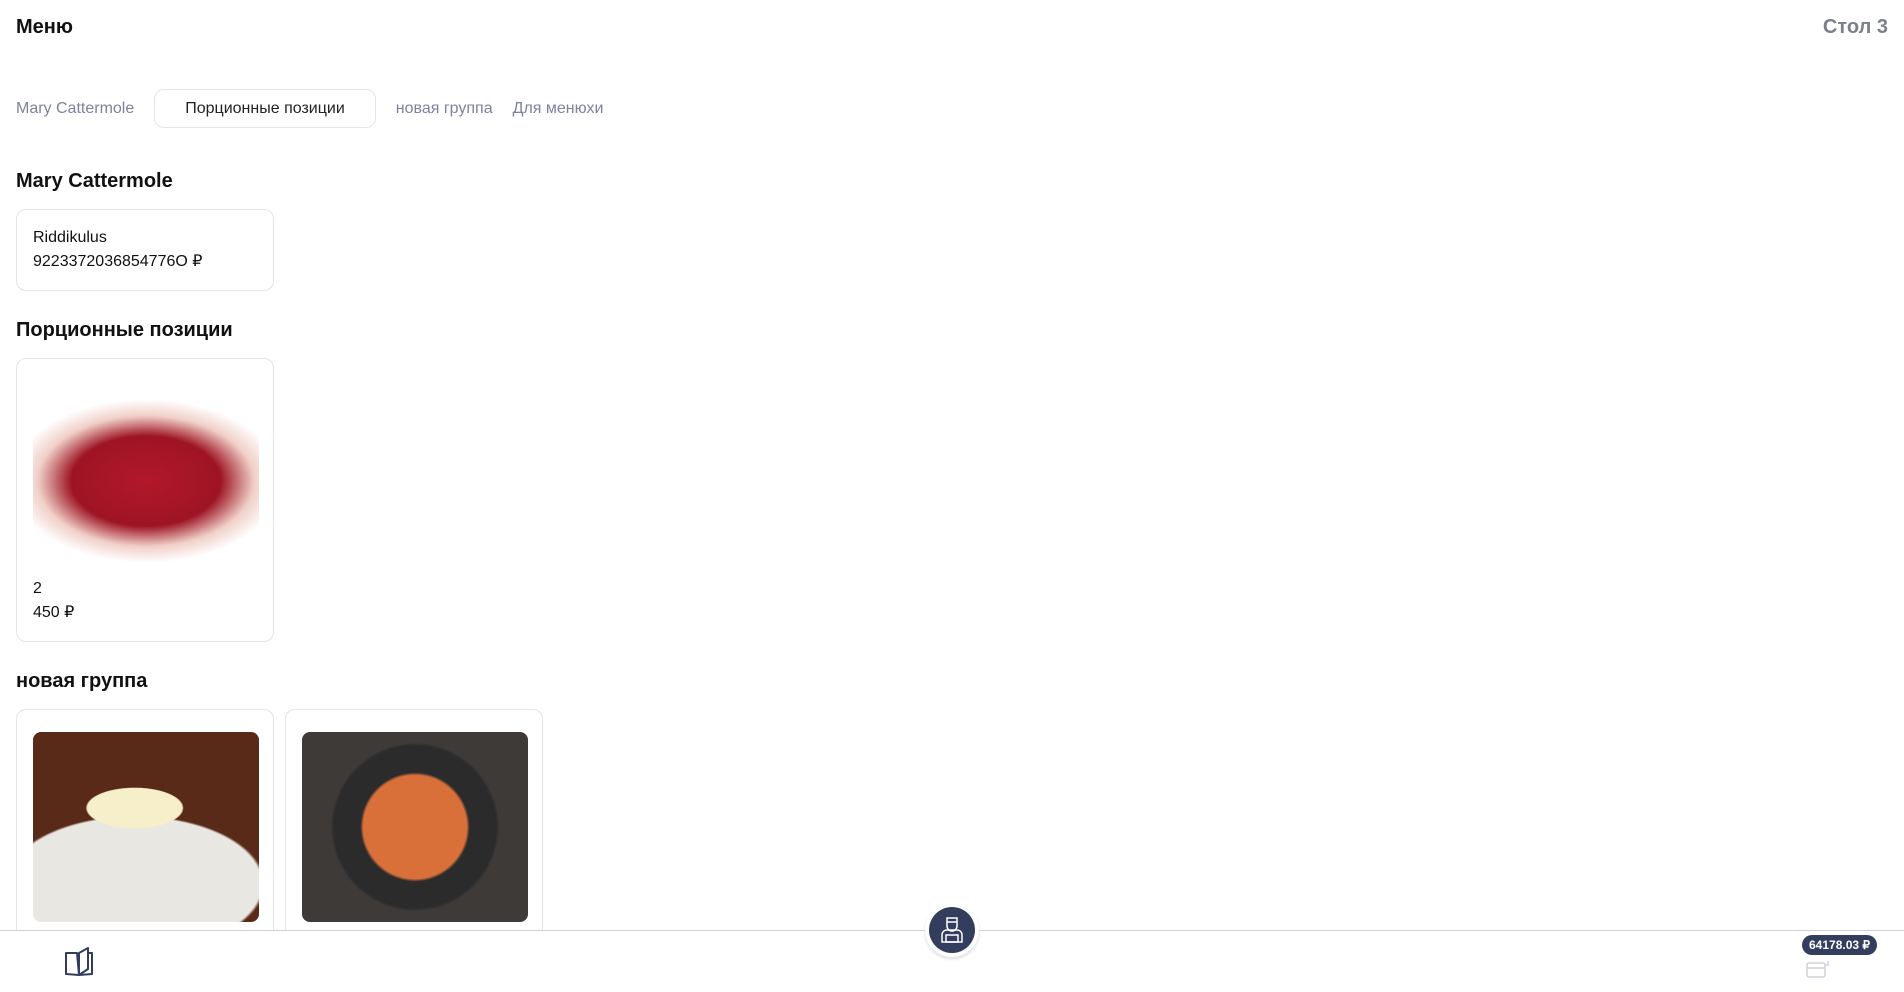  Describe the element at coordinates (70, 237) in the screenshot. I see `item-name: Riddikulus` at that location.